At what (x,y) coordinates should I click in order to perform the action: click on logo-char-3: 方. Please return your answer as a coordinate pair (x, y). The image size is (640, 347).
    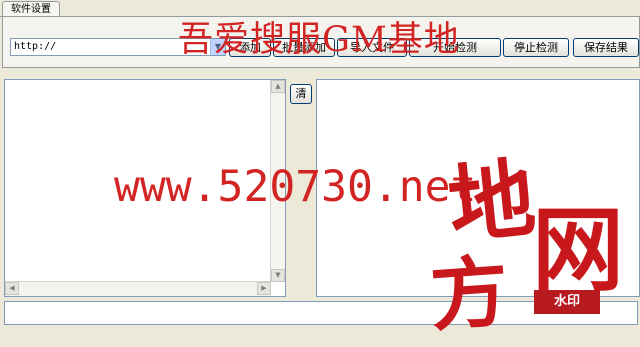
    Looking at the image, I should click on (469, 294).